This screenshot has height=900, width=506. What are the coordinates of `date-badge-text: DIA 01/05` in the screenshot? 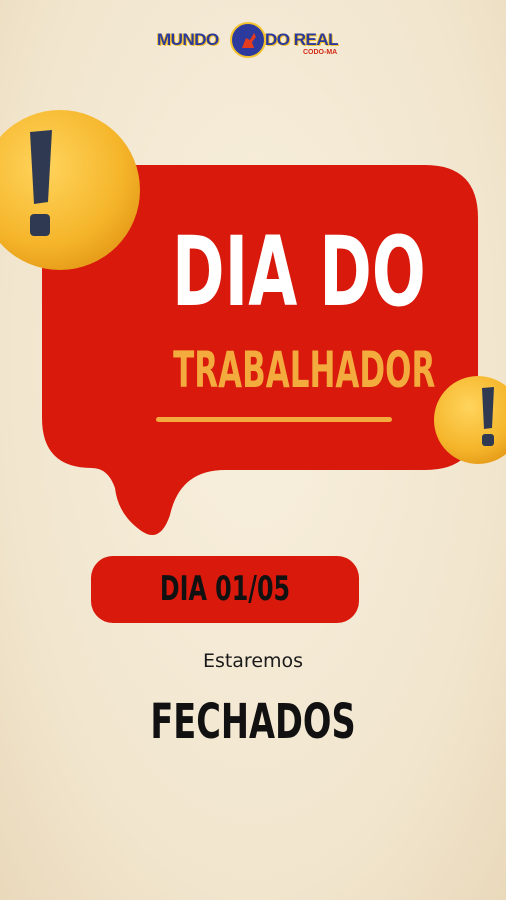 It's located at (225, 589).